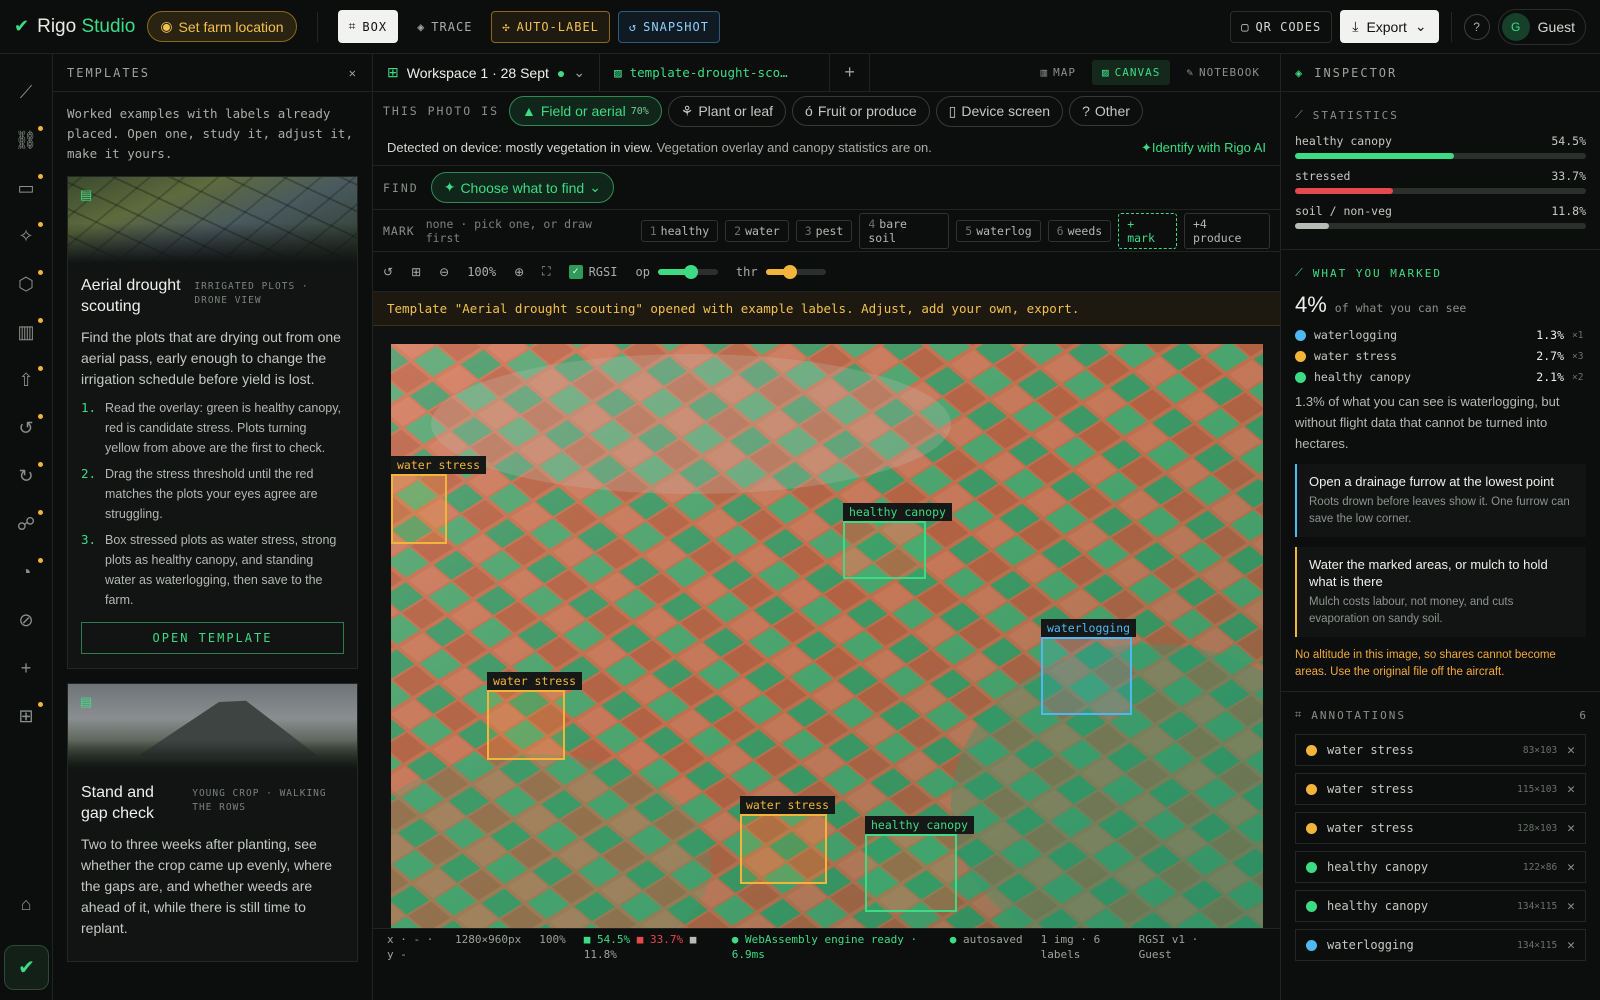 Image resolution: width=1600 pixels, height=1000 pixels. Describe the element at coordinates (575, 271) in the screenshot. I see `rgsi-checkbox: ✓` at that location.